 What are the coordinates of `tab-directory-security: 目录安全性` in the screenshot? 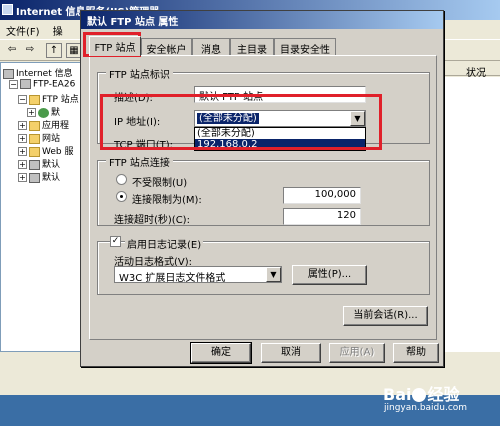 It's located at (305, 47).